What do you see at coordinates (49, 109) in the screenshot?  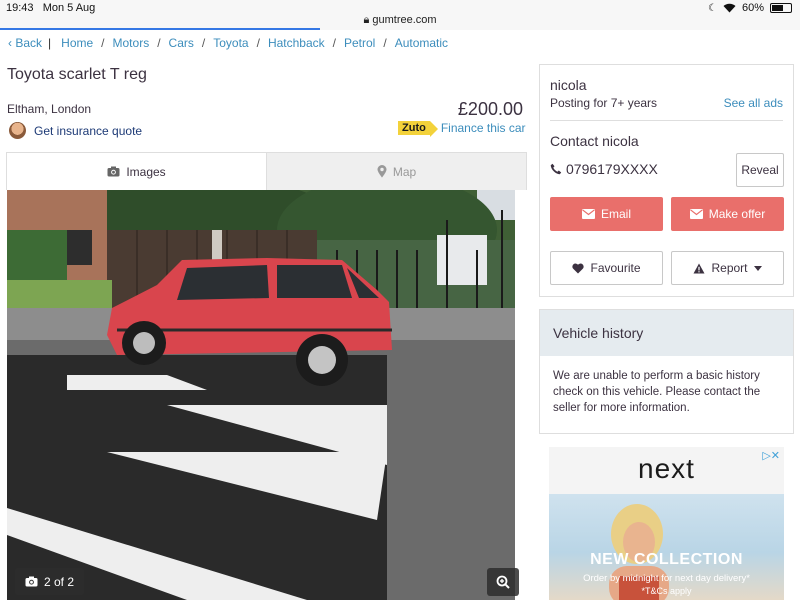 I see `listing-location: Eltham, London` at bounding box center [49, 109].